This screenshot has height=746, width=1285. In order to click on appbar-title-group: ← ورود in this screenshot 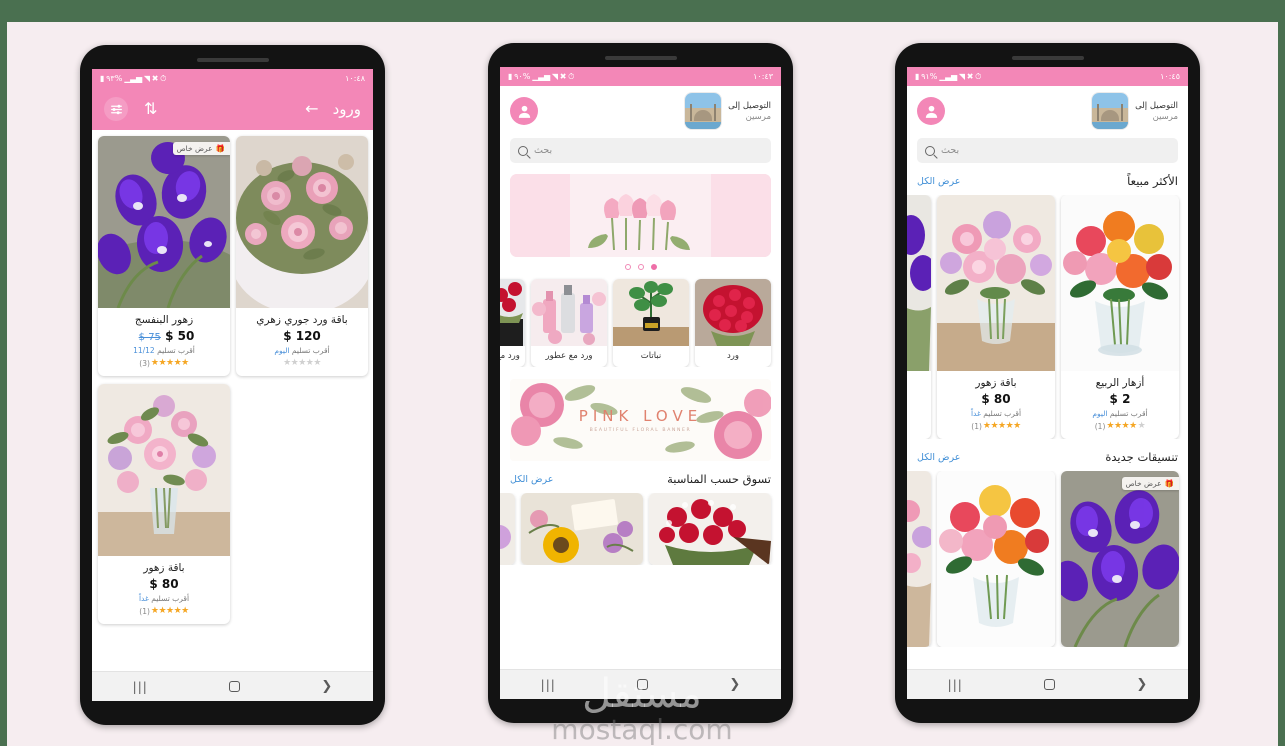, I will do `click(333, 109)`.